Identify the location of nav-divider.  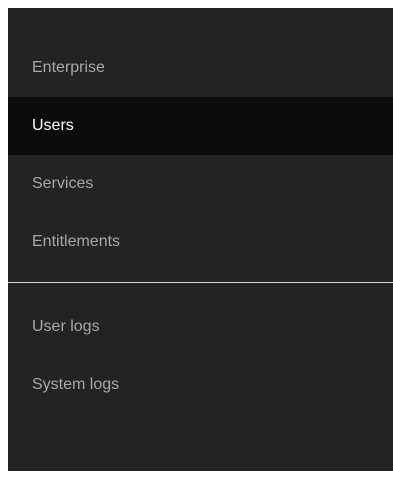
(200, 282).